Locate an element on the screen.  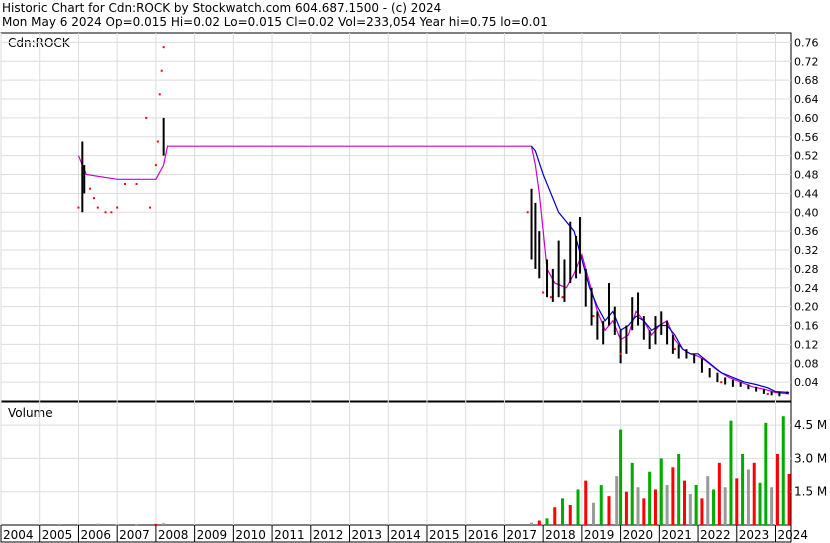
x-tick-label: 2019 is located at coordinates (599, 535).